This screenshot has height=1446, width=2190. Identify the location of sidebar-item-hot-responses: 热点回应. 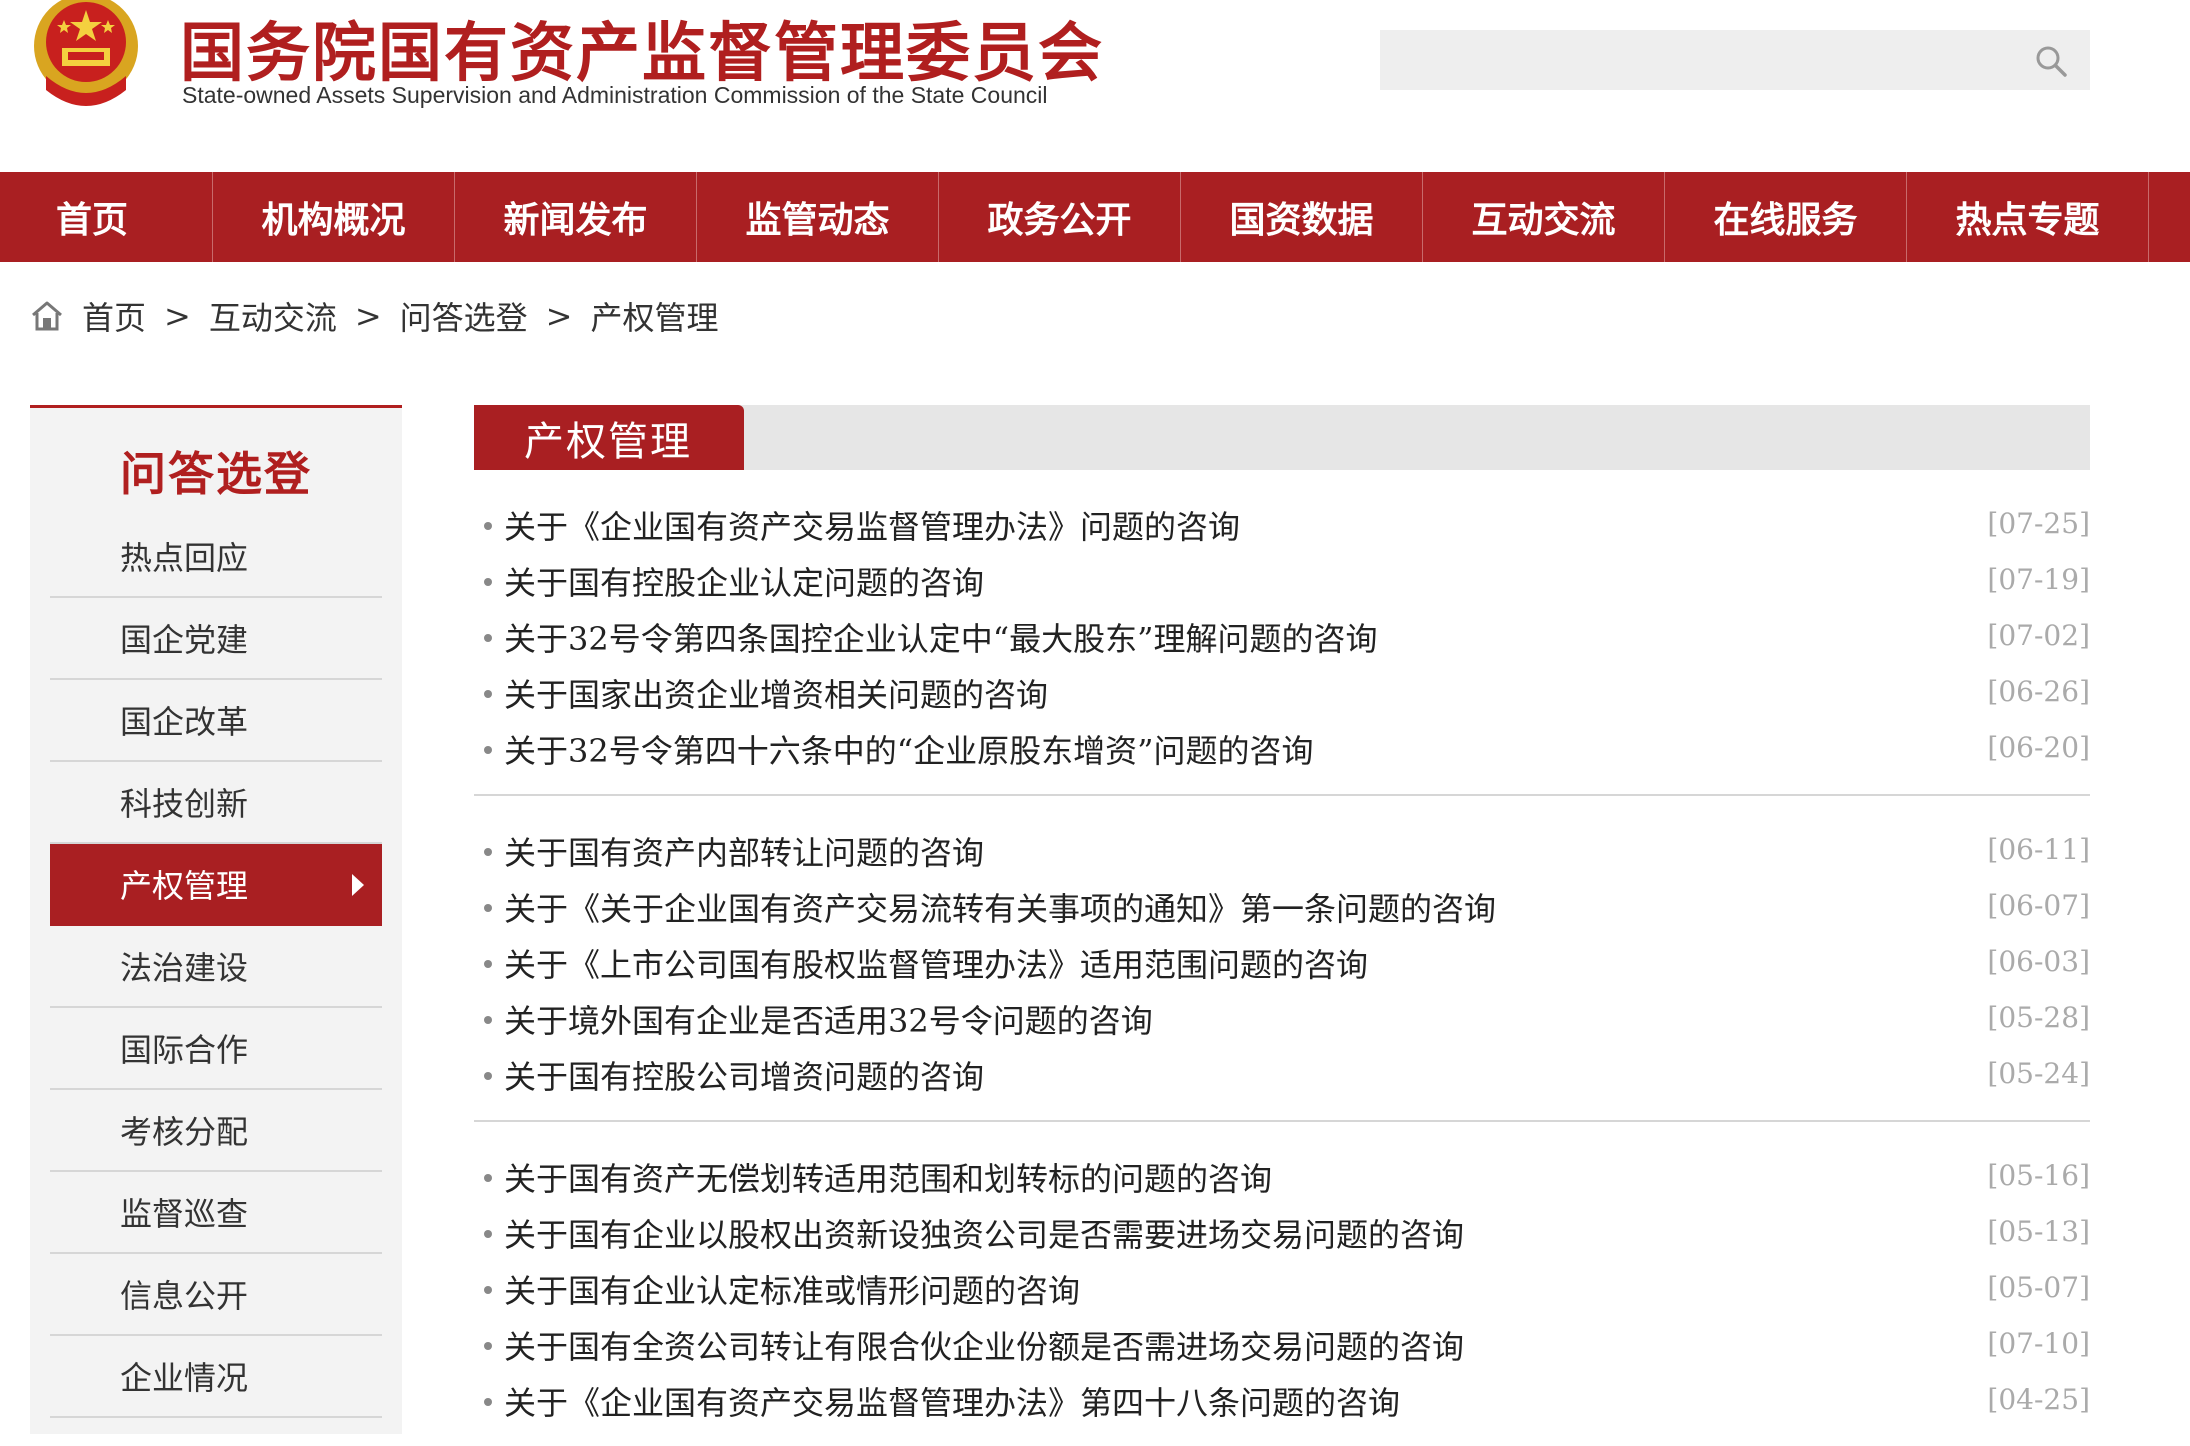
(216, 557).